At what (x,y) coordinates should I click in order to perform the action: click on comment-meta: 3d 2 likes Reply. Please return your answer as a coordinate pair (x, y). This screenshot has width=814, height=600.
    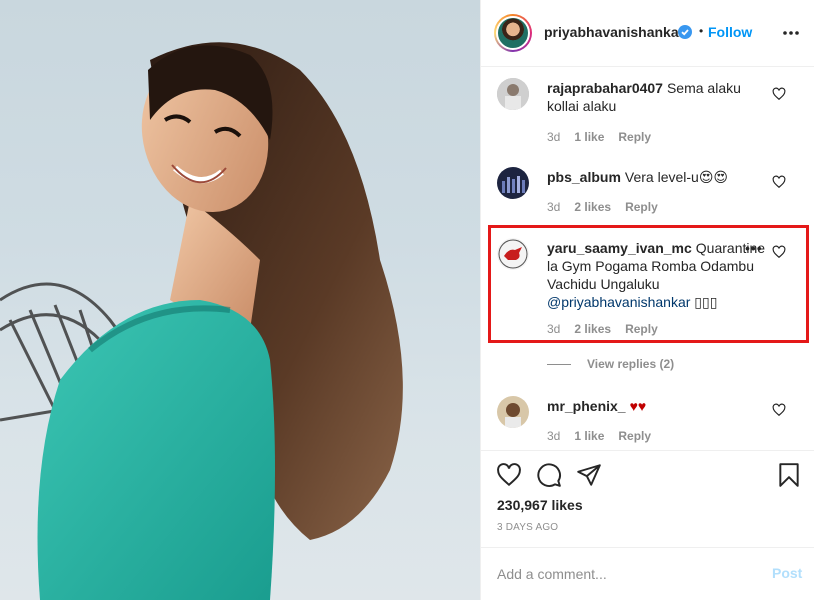
    Looking at the image, I should click on (602, 207).